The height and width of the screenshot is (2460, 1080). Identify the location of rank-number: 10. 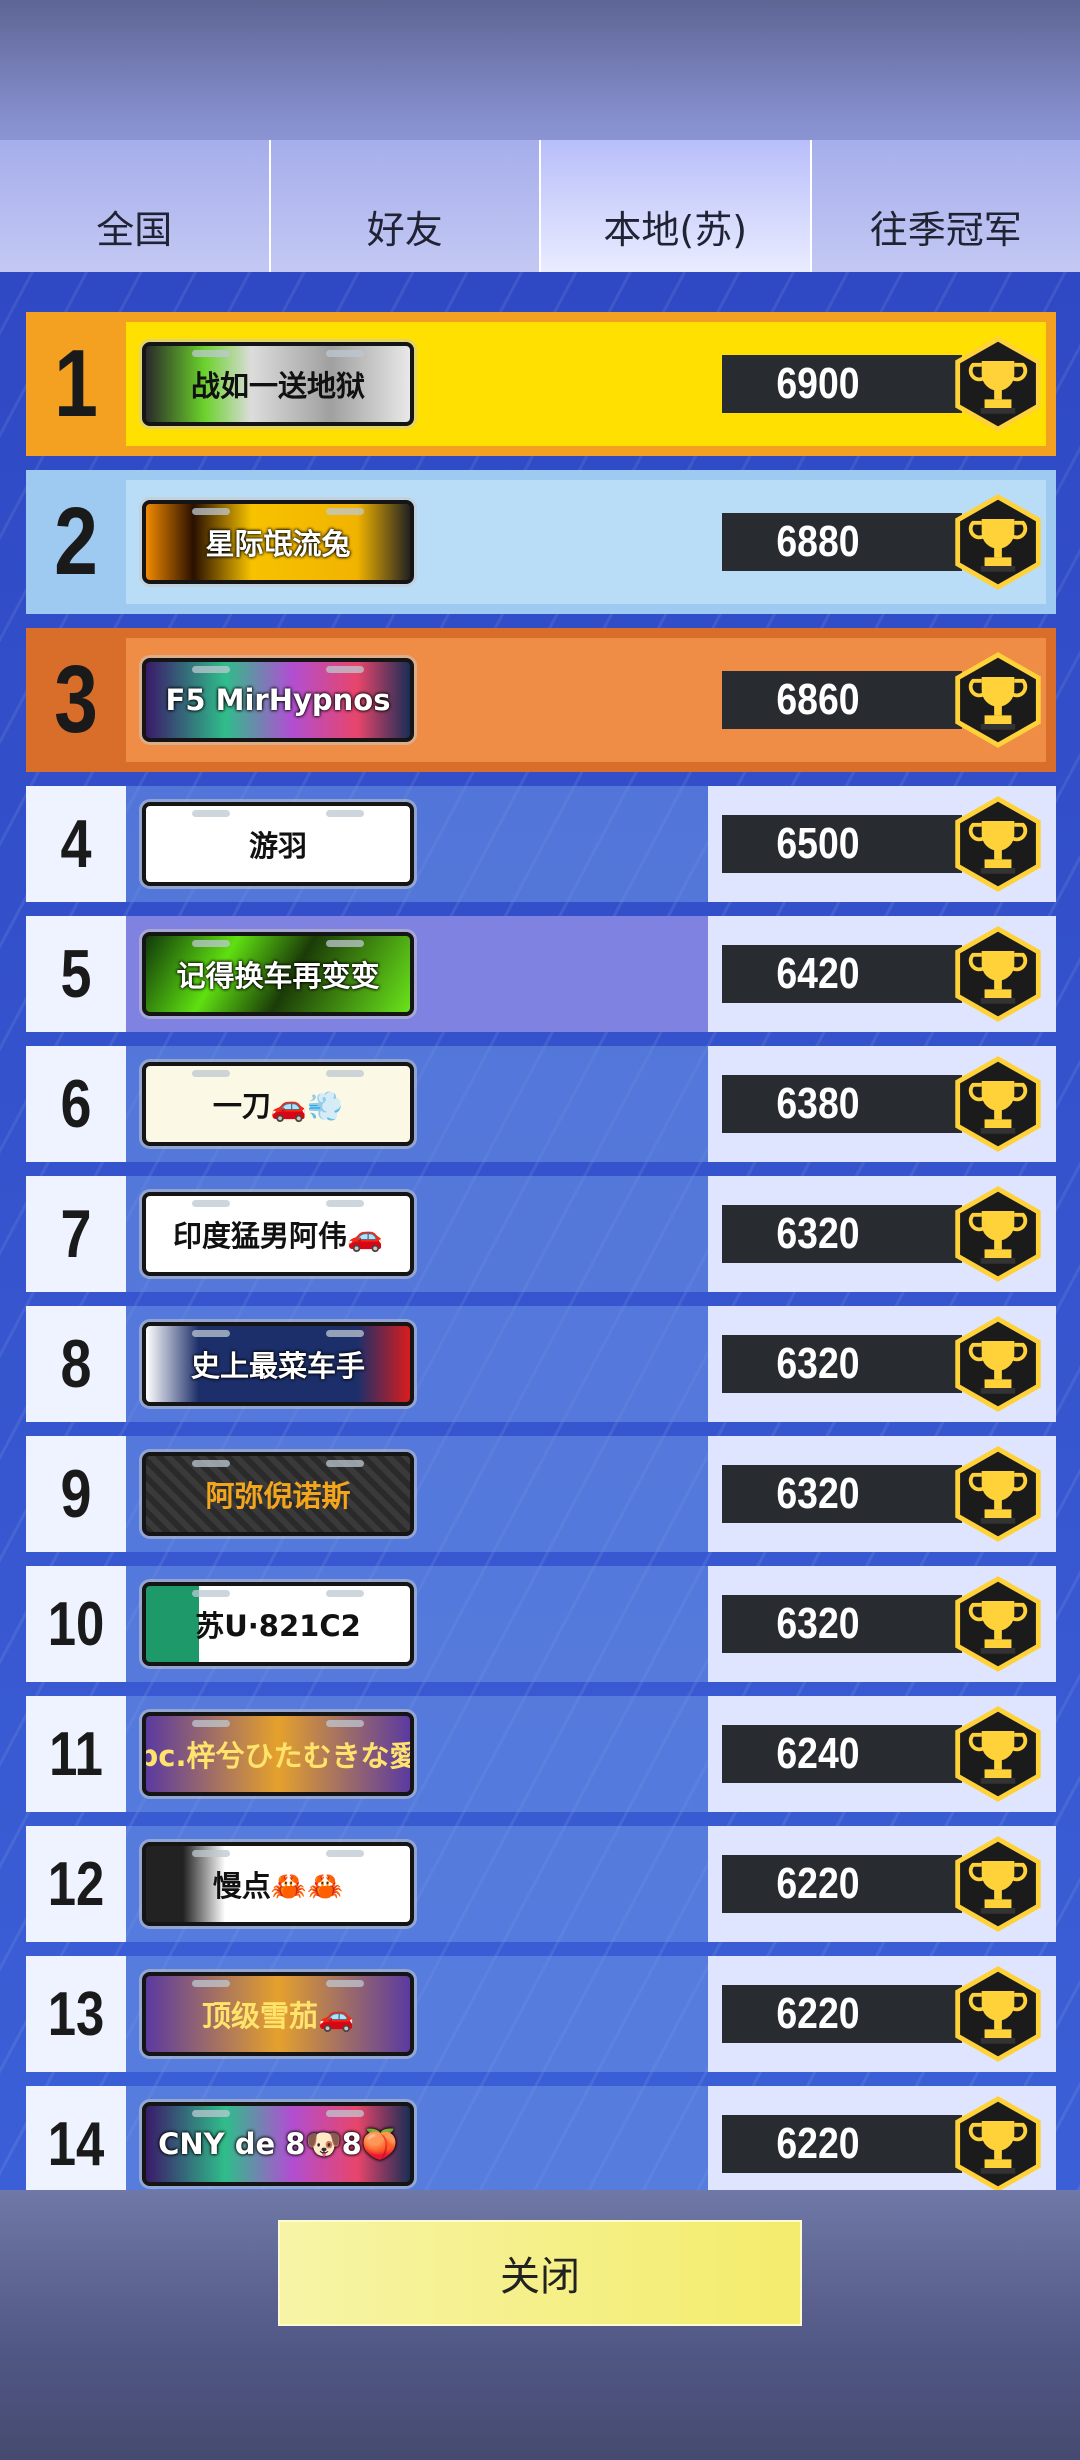
(76, 1624).